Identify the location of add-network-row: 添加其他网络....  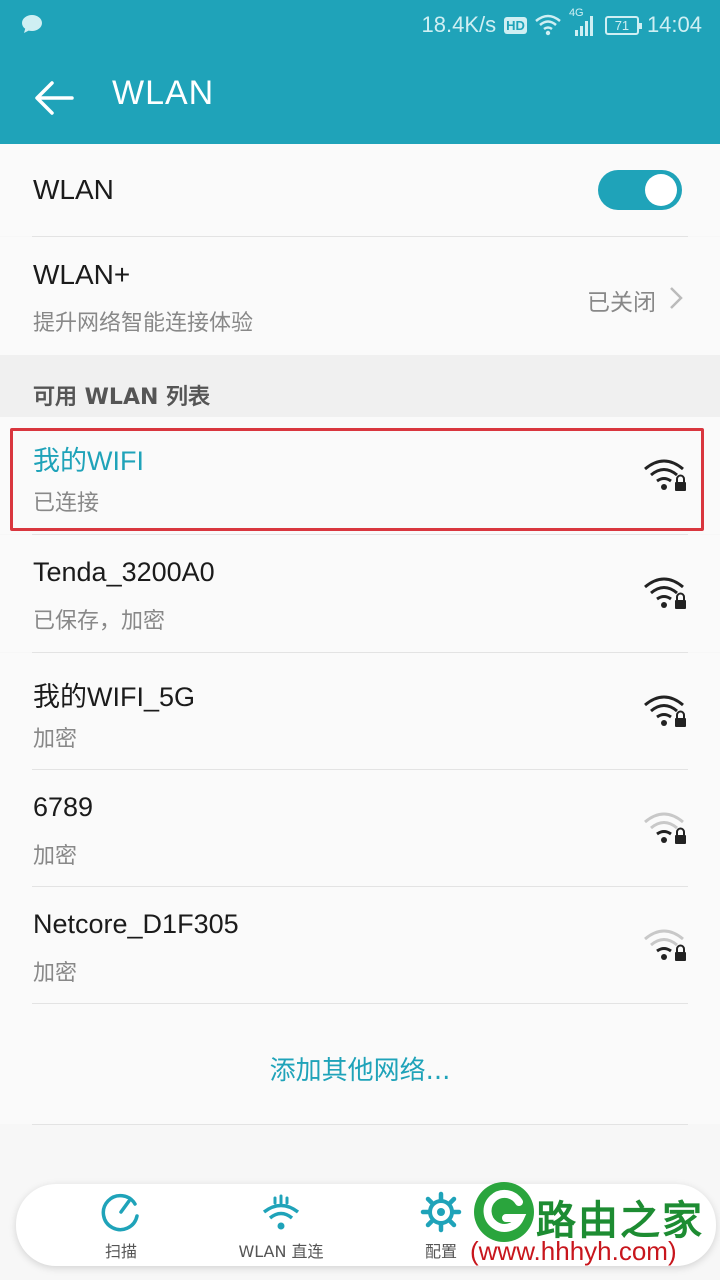
(360, 1064).